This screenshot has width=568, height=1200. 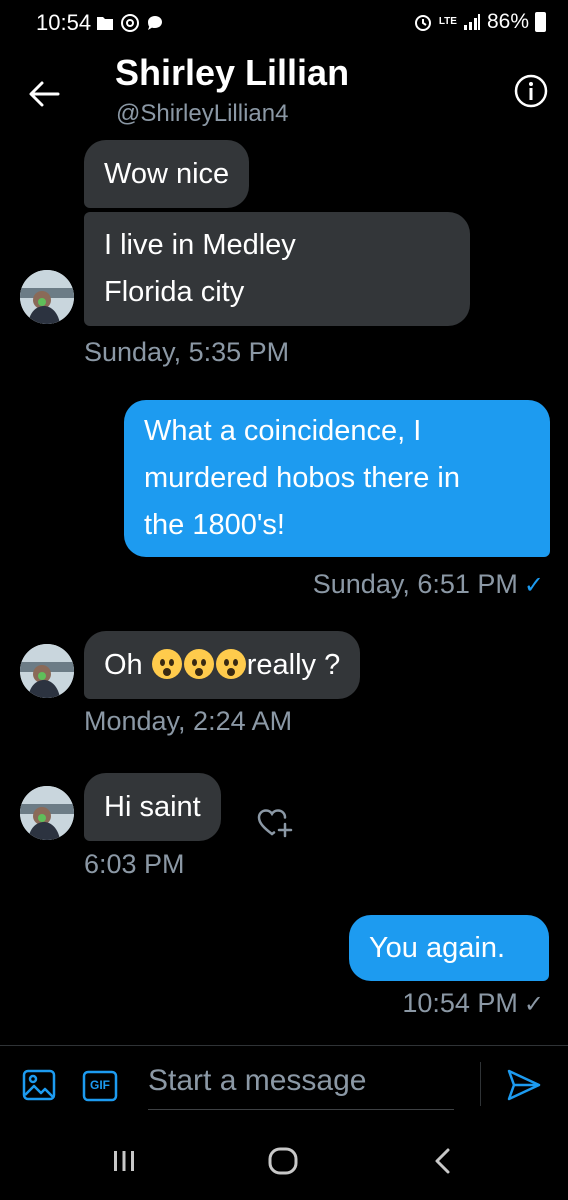 What do you see at coordinates (123, 665) in the screenshot?
I see `message-text: Oh` at bounding box center [123, 665].